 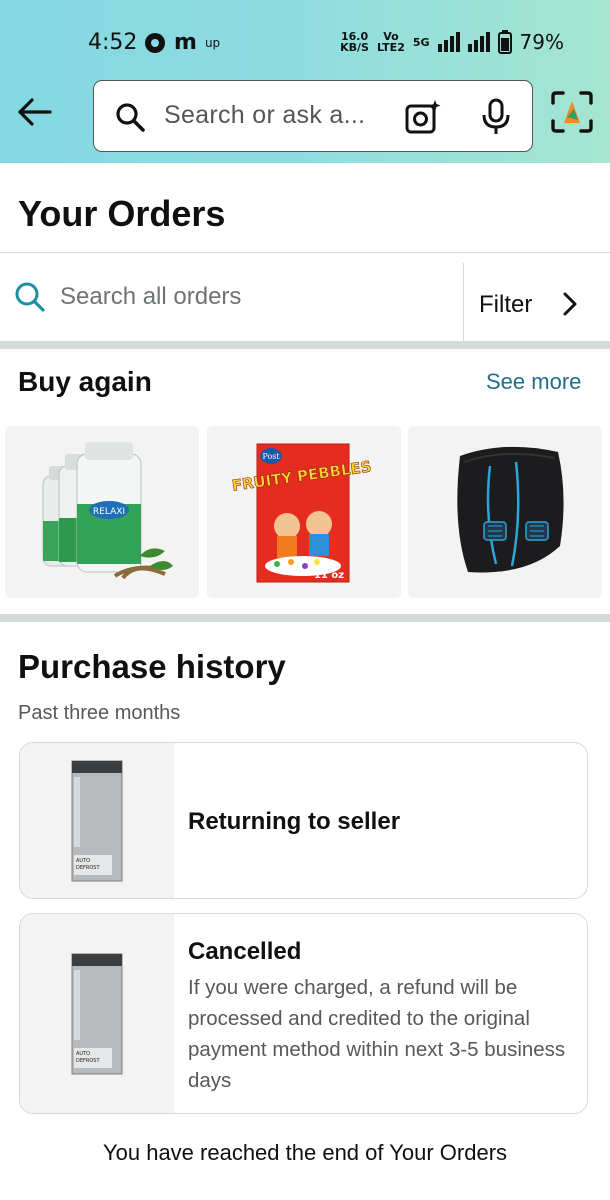 I want to click on filter-label: Filter, so click(x=506, y=304).